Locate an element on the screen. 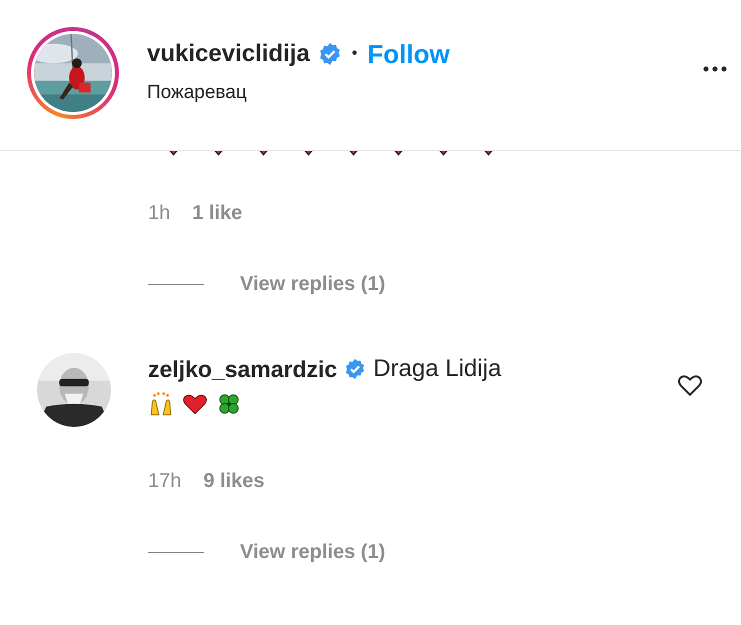 This screenshot has height=625, width=741. more-options-icon is located at coordinates (715, 69).